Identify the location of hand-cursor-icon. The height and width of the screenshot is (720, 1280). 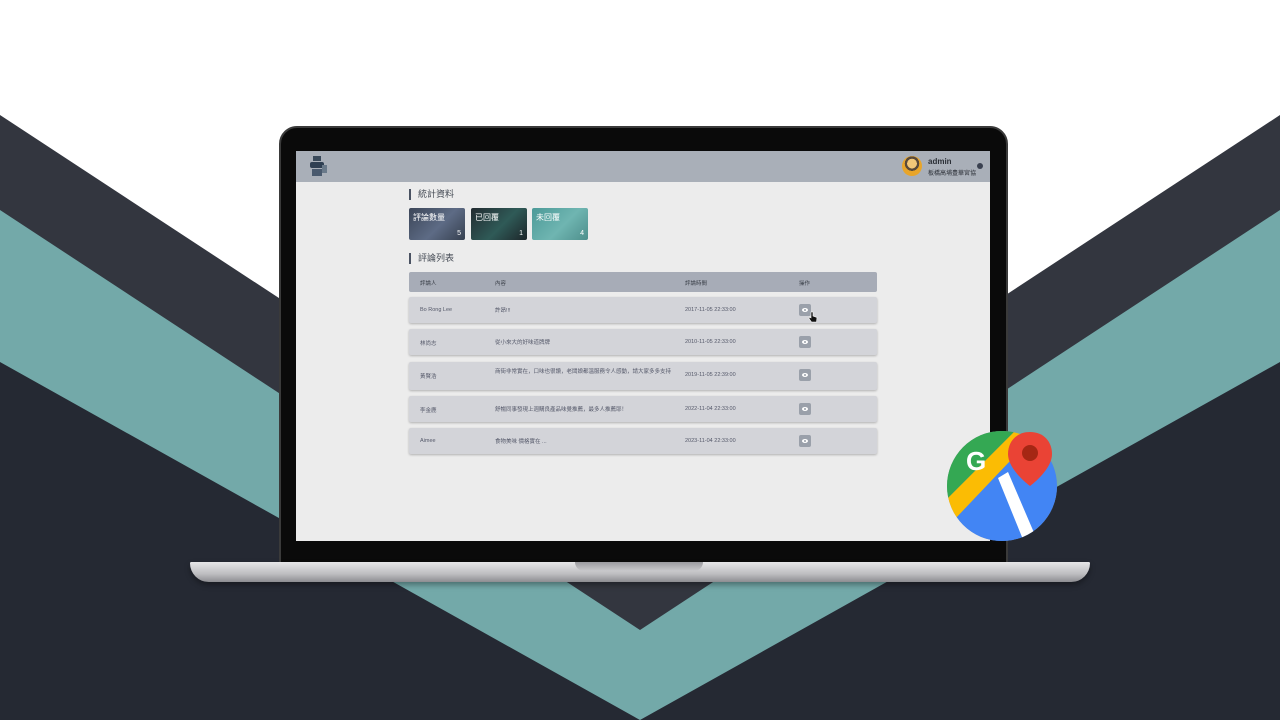
(813, 317).